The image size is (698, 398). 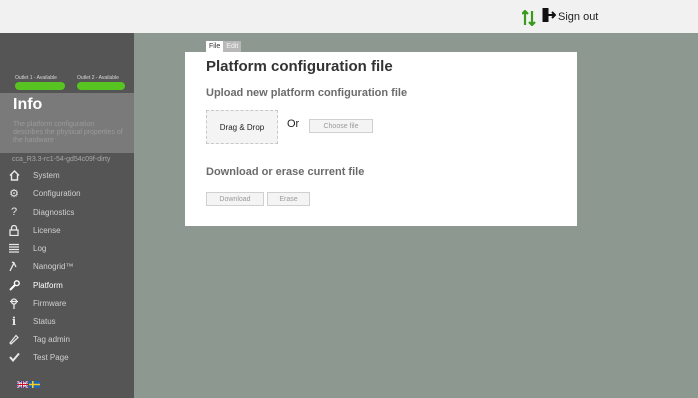 I want to click on info-icon: i, so click(x=14, y=321).